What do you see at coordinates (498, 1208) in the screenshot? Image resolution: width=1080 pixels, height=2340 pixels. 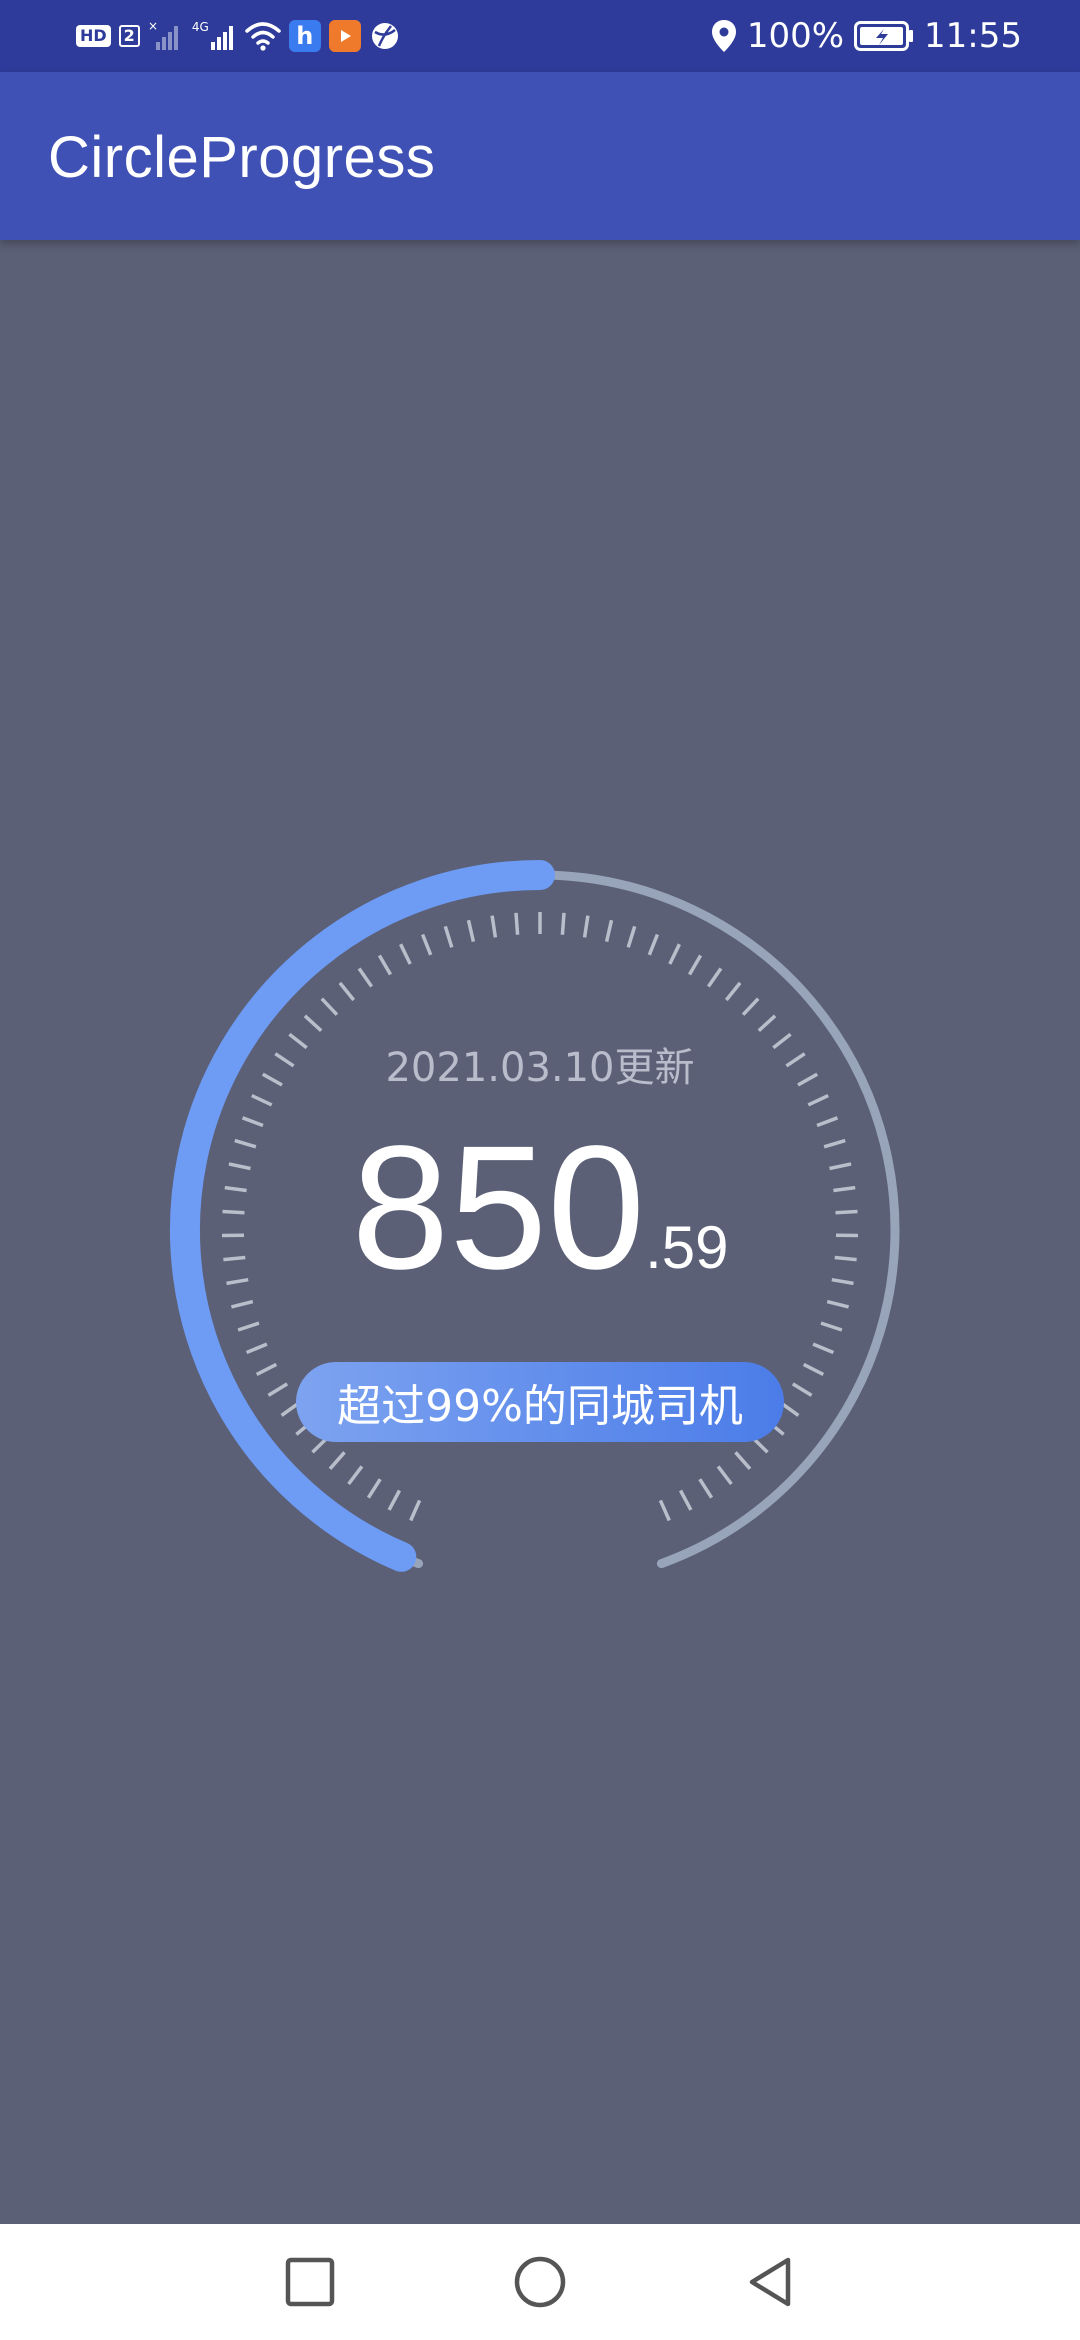 I see `score-value: 850` at bounding box center [498, 1208].